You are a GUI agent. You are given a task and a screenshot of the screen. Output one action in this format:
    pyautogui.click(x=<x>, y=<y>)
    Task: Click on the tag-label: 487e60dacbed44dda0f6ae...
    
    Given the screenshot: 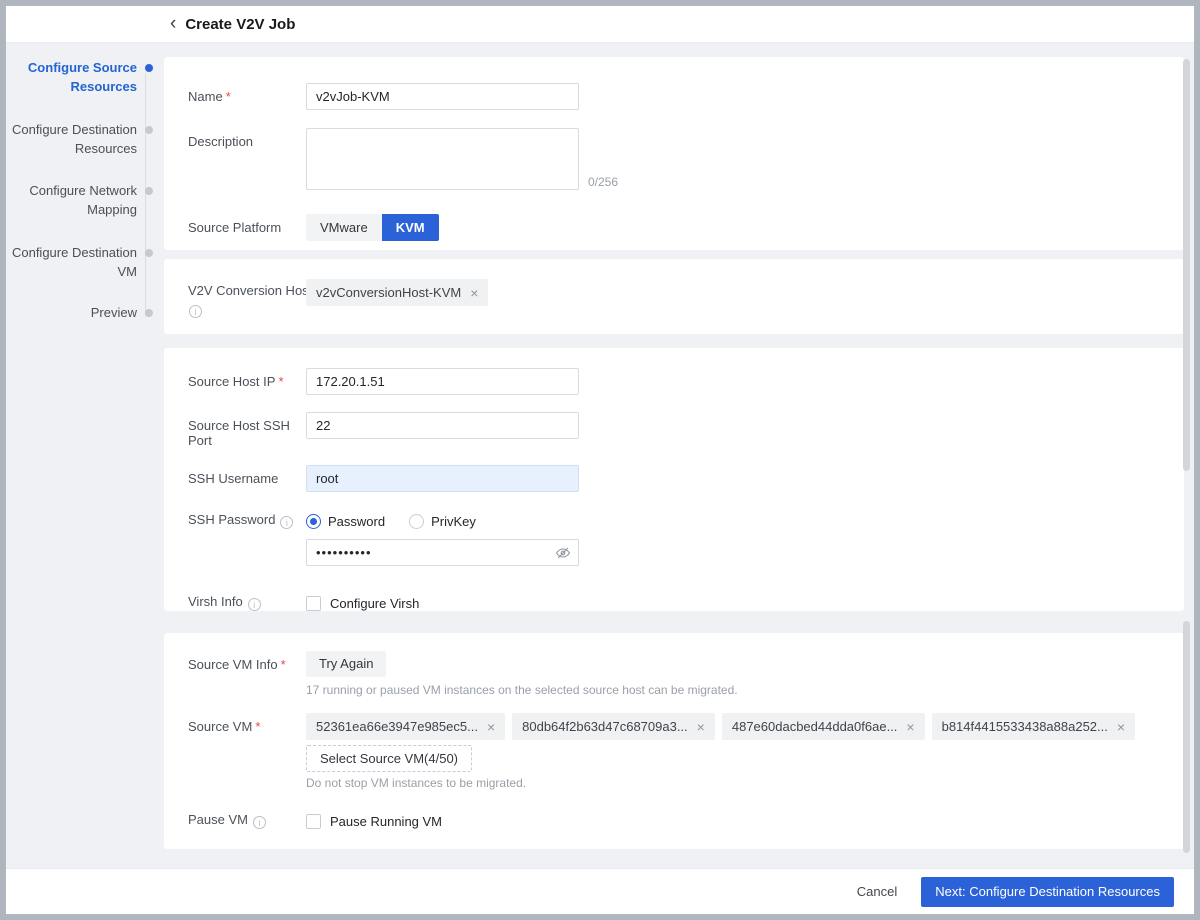 What is the action you would take?
    pyautogui.click(x=814, y=726)
    